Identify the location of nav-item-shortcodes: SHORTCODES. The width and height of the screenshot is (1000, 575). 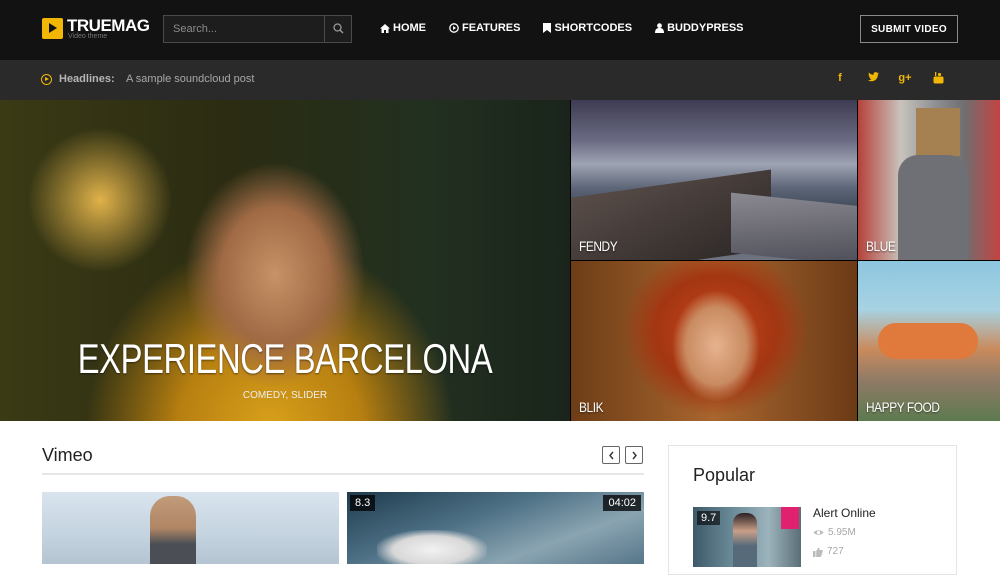
(587, 28).